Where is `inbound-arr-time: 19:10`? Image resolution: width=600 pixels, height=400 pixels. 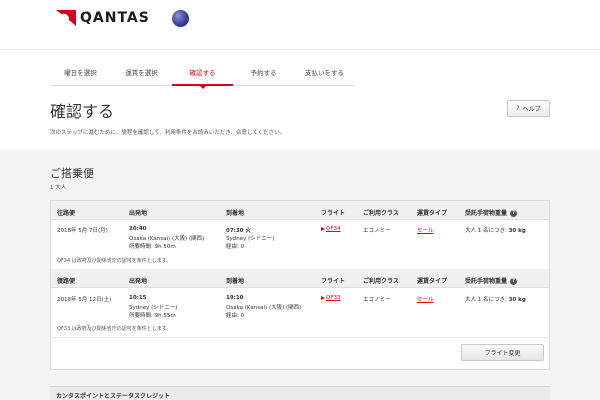
inbound-arr-time: 19:10 is located at coordinates (235, 298).